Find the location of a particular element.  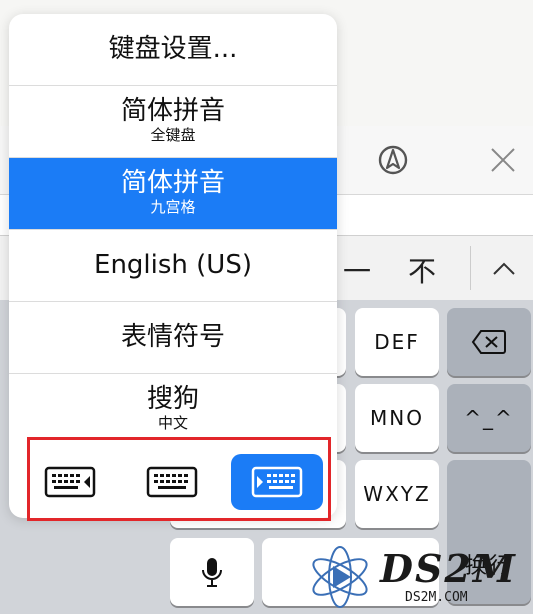

menu-item-title: 搜狗 is located at coordinates (172, 399).